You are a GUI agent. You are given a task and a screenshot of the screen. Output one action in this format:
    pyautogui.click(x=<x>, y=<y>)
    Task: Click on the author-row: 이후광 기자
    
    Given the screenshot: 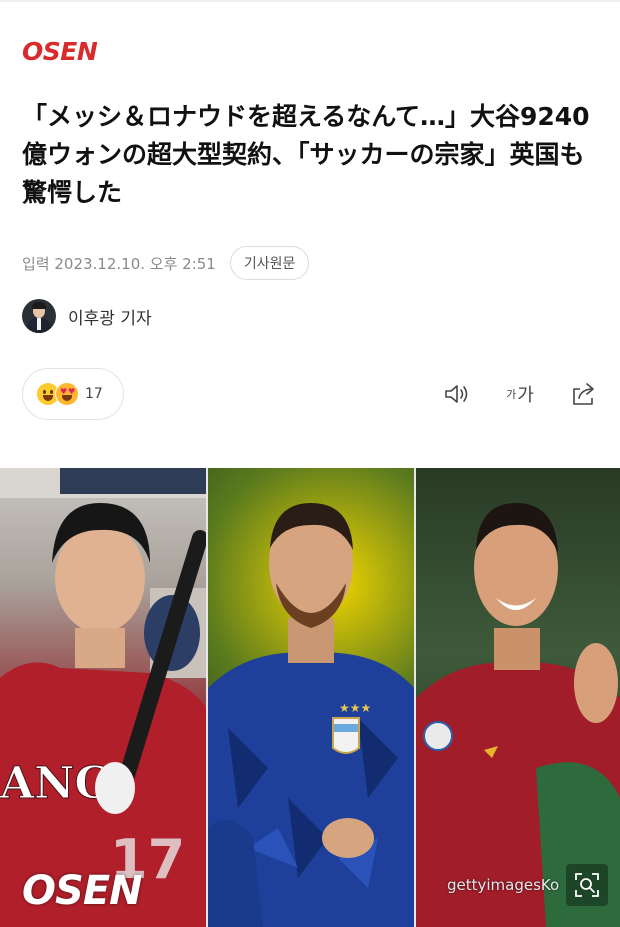 What is the action you would take?
    pyautogui.click(x=87, y=316)
    